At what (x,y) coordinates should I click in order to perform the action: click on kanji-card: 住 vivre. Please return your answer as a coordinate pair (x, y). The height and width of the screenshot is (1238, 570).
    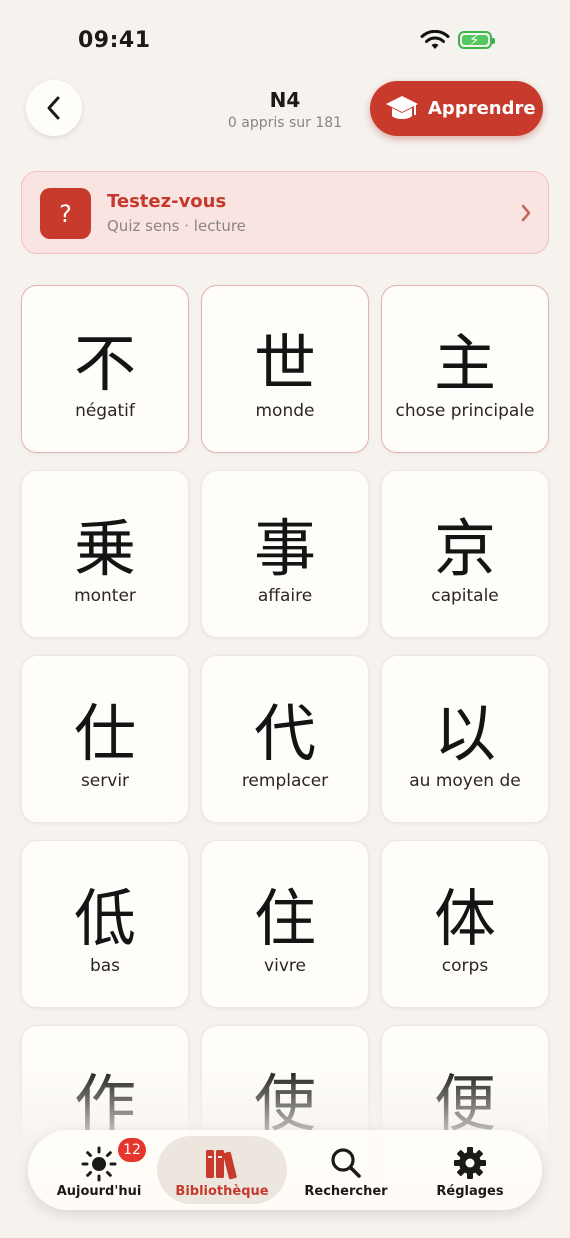
    Looking at the image, I should click on (285, 924).